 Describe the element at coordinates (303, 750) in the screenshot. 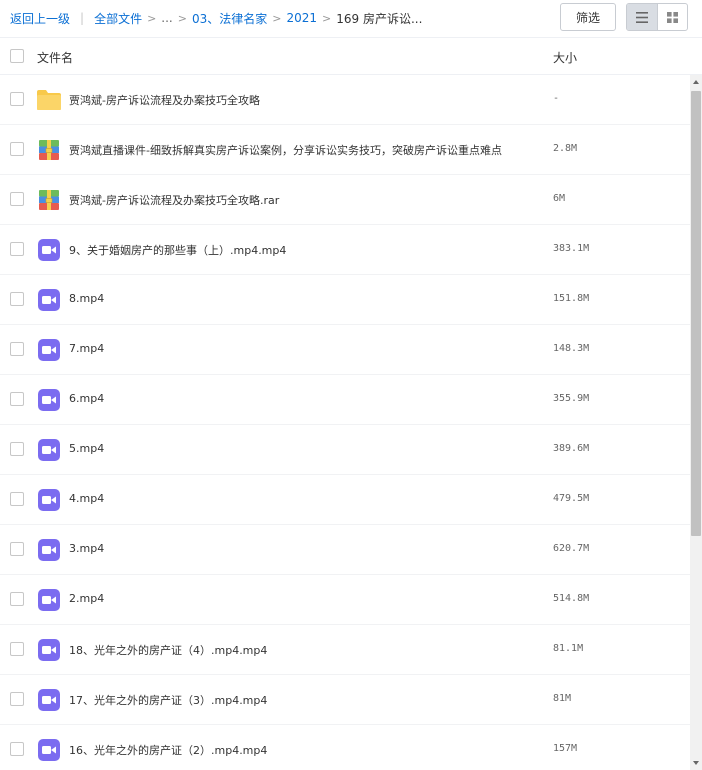

I see `file-name: 16、光年之外的房产证（2）.mp4.mp4` at that location.